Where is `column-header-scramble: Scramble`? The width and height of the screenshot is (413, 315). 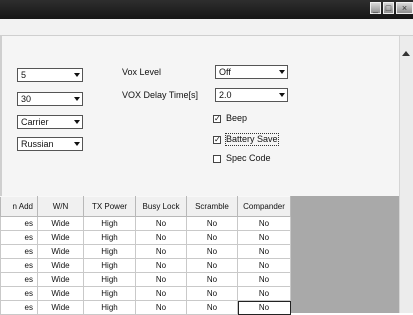 column-header-scramble: Scramble is located at coordinates (212, 206).